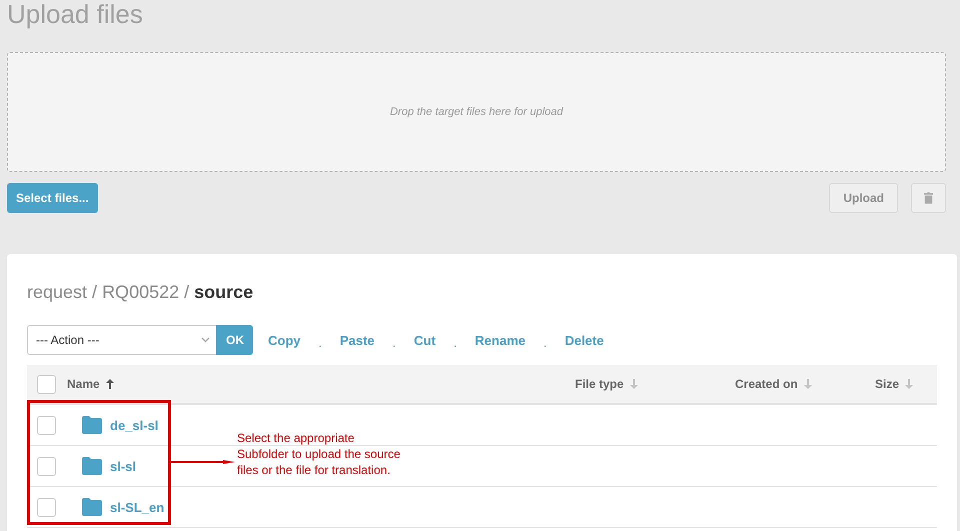 This screenshot has width=960, height=531. What do you see at coordinates (110, 384) in the screenshot?
I see `sort-up-arrow-icon` at bounding box center [110, 384].